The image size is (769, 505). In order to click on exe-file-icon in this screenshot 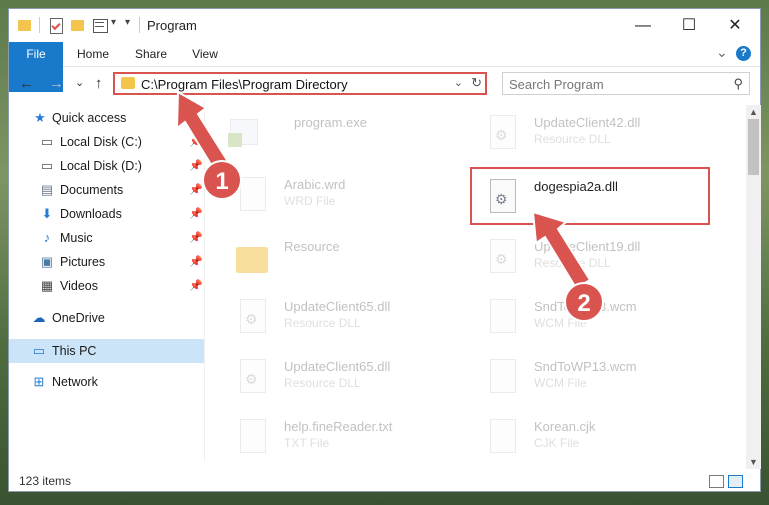, I will do `click(243, 134)`.